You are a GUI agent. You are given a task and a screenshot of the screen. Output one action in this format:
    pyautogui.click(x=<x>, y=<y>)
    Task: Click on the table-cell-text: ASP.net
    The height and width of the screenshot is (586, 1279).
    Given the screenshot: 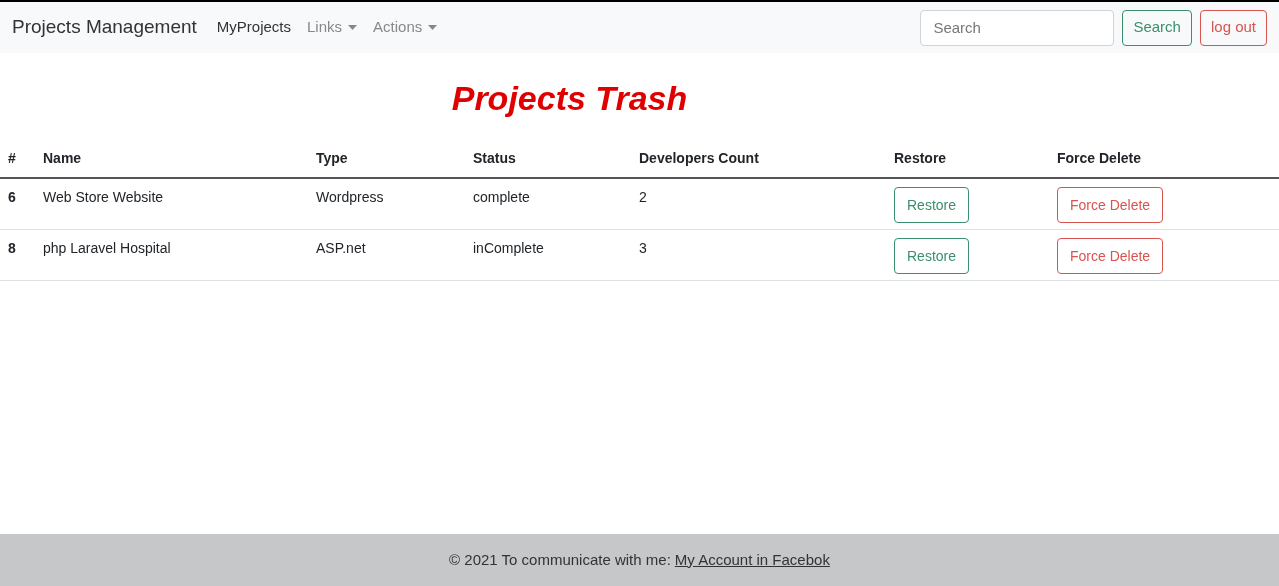 What is the action you would take?
    pyautogui.click(x=341, y=248)
    